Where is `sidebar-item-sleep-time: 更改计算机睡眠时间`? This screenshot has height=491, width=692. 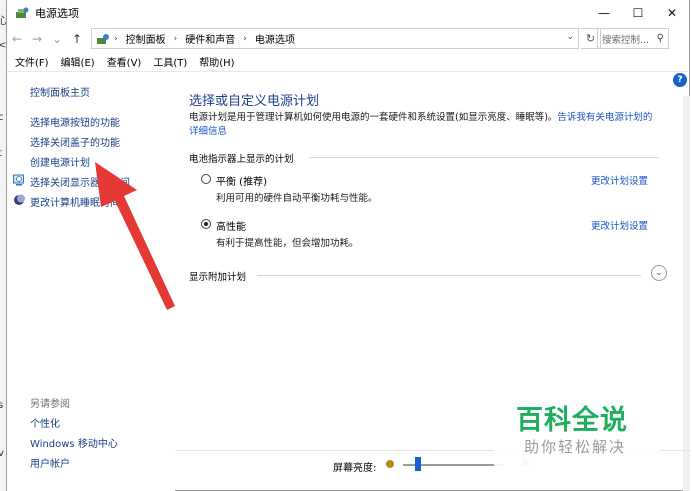 sidebar-item-sleep-time: 更改计算机睡眠时间 is located at coordinates (75, 201).